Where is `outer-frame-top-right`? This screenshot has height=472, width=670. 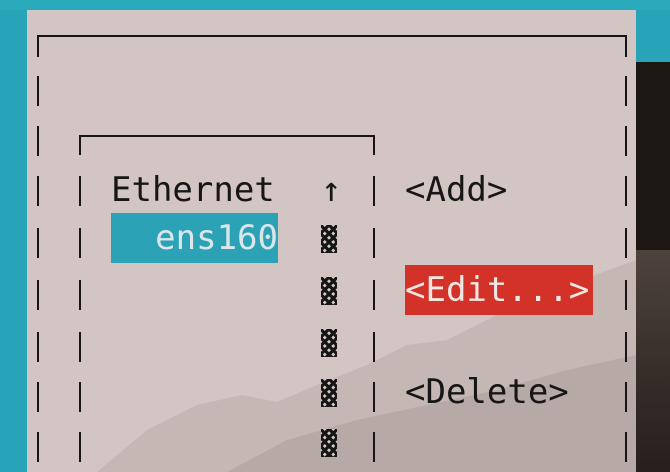
outer-frame-top-right is located at coordinates (626, 46).